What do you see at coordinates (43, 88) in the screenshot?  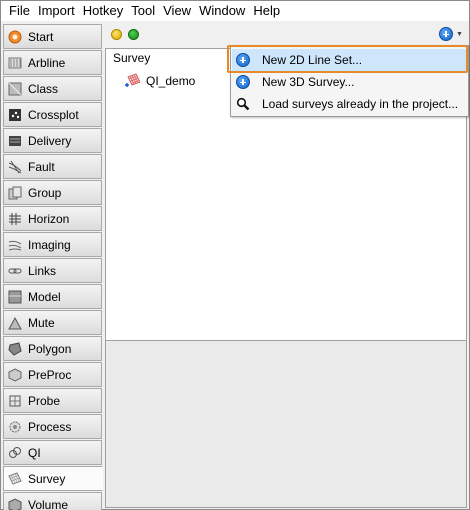 I see `sidebar-item-label: Class` at bounding box center [43, 88].